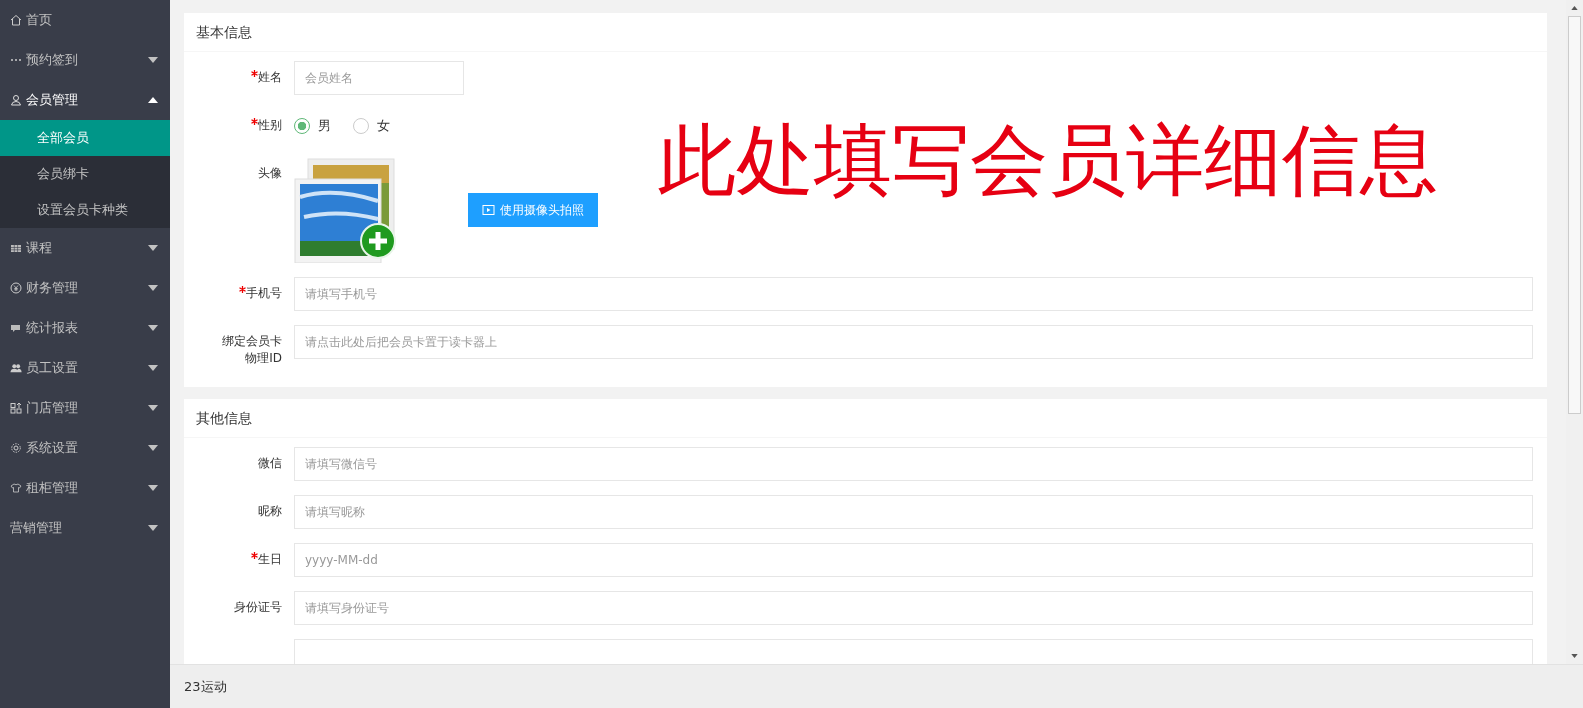 The image size is (1583, 708). I want to click on nav-item: 员工设置, so click(85, 368).